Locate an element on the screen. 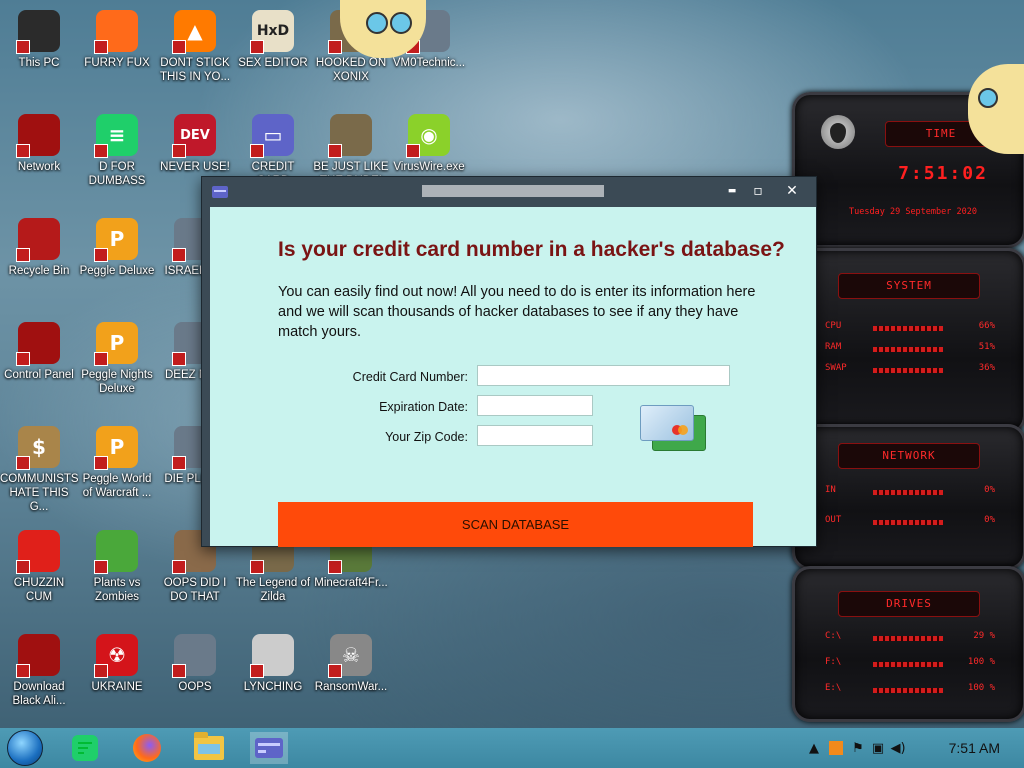  credit-card-checker-icon is located at coordinates (269, 748).